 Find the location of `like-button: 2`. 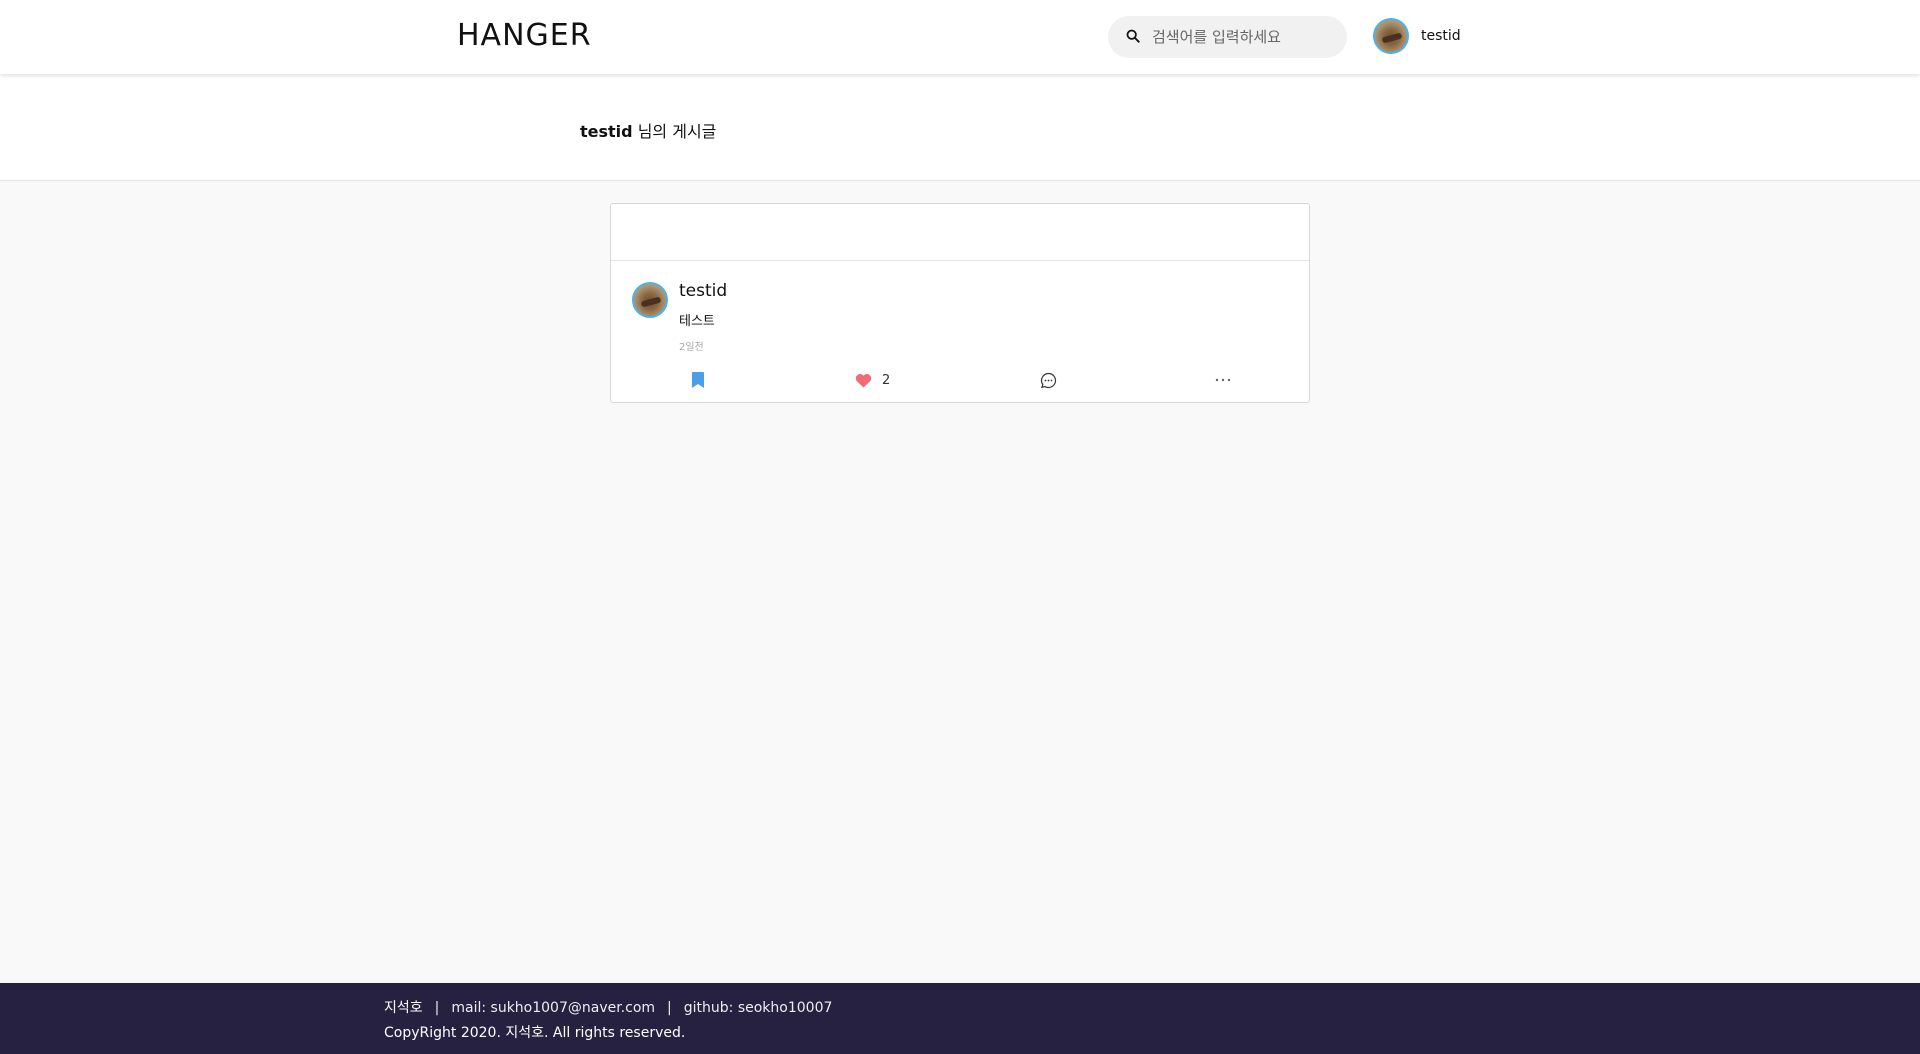

like-button: 2 is located at coordinates (872, 380).